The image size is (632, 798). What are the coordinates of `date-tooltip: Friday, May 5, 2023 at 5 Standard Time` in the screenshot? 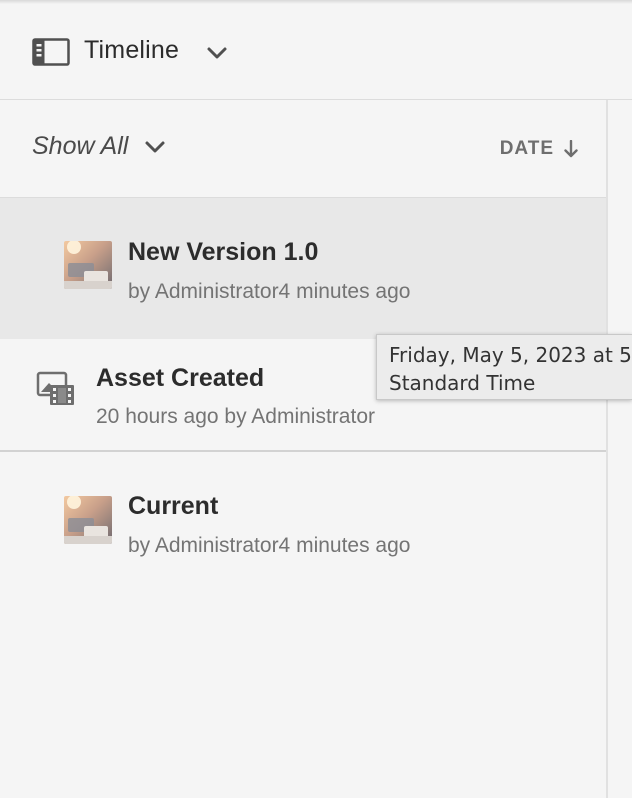 It's located at (504, 367).